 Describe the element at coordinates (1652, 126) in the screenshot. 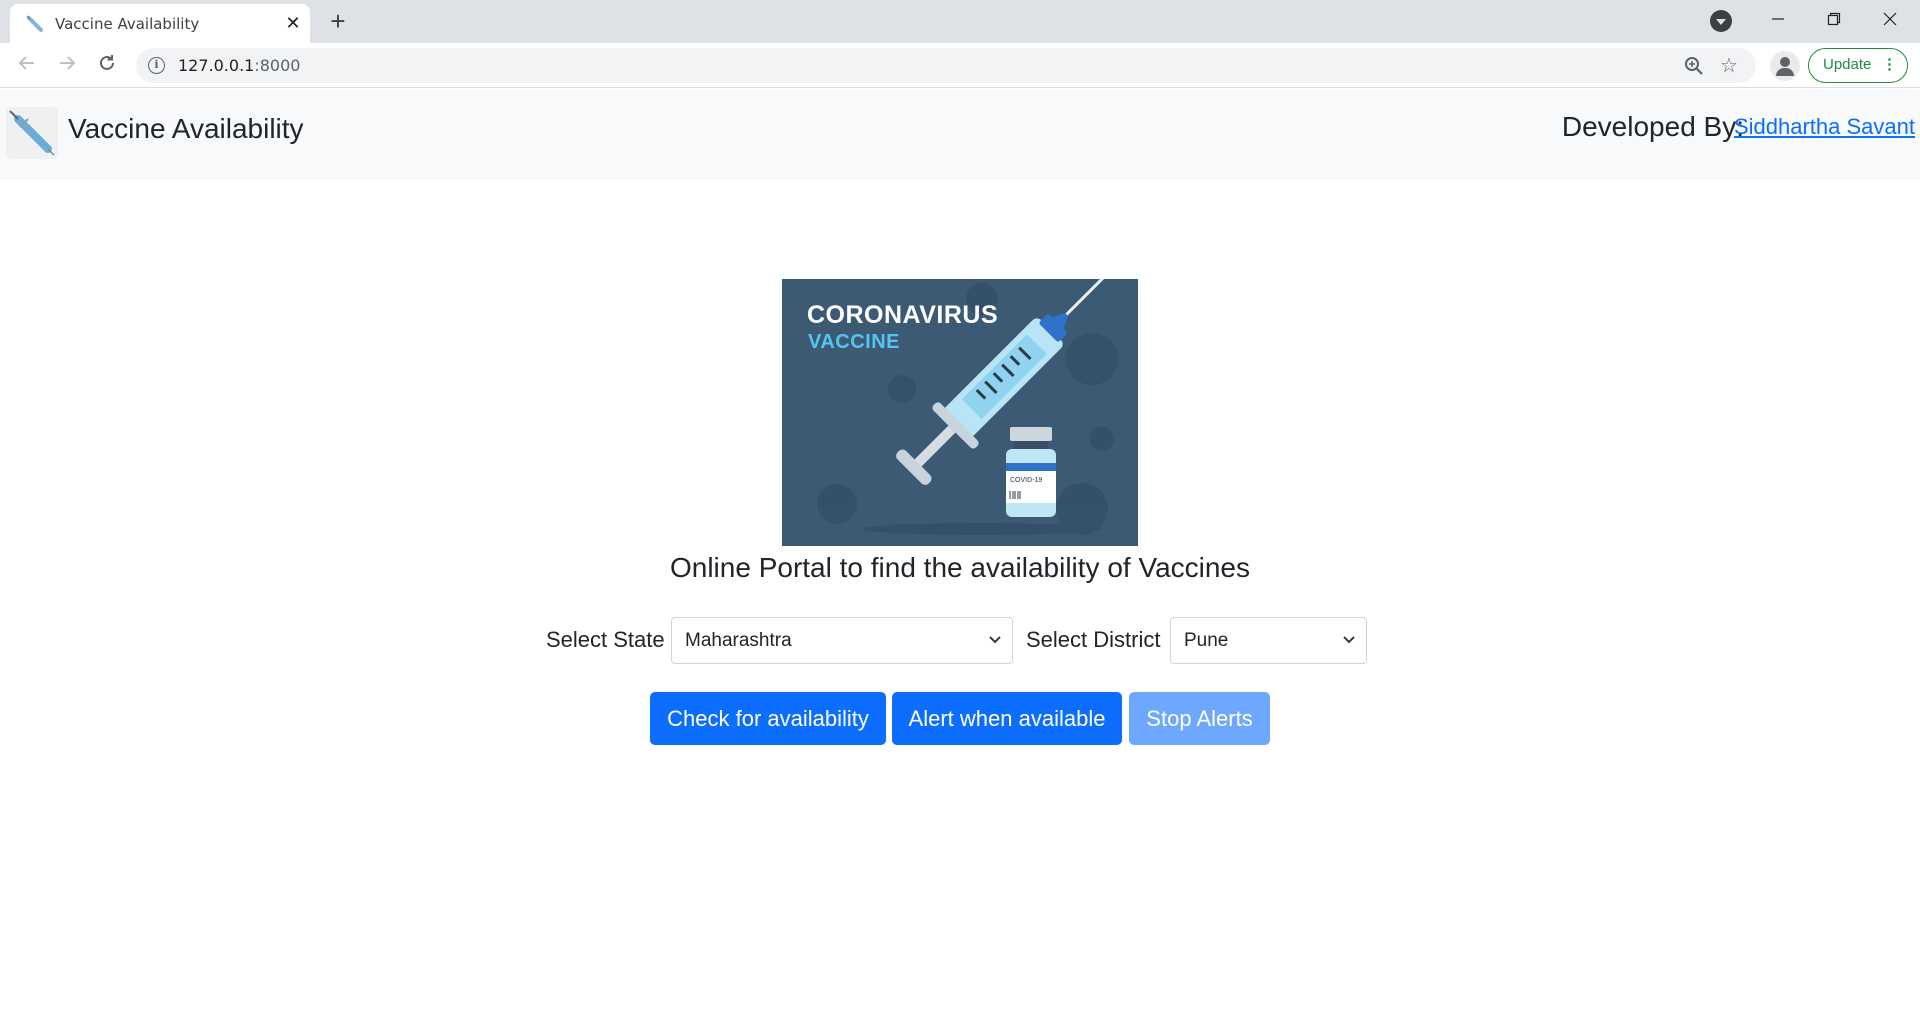

I see `developed-by-label: Developed By:` at that location.